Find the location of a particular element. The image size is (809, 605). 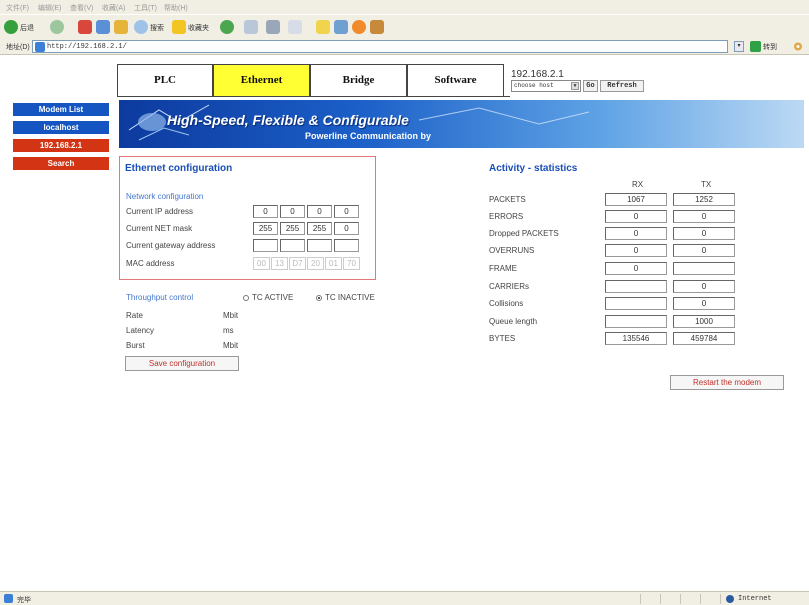

internet-zone-icon is located at coordinates (730, 599).